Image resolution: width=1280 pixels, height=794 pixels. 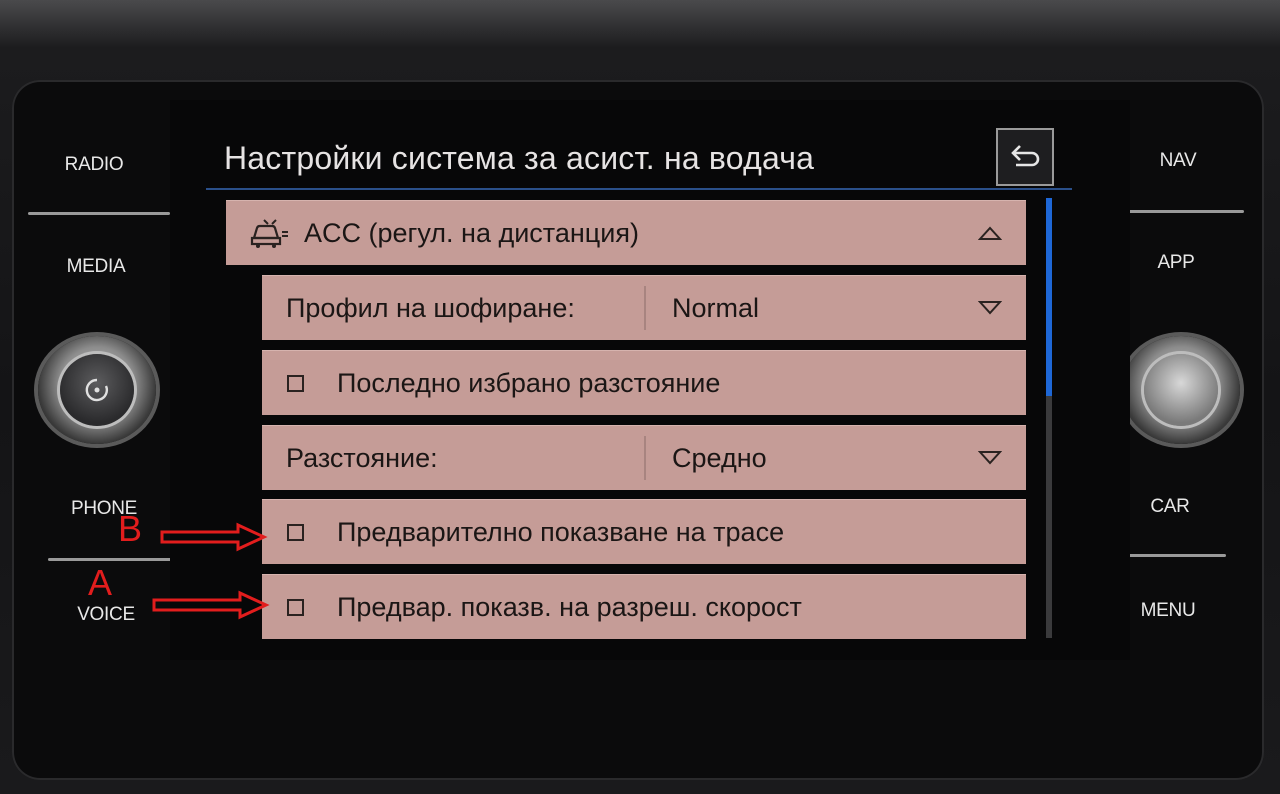 What do you see at coordinates (990, 233) in the screenshot?
I see `chevron-up-icon` at bounding box center [990, 233].